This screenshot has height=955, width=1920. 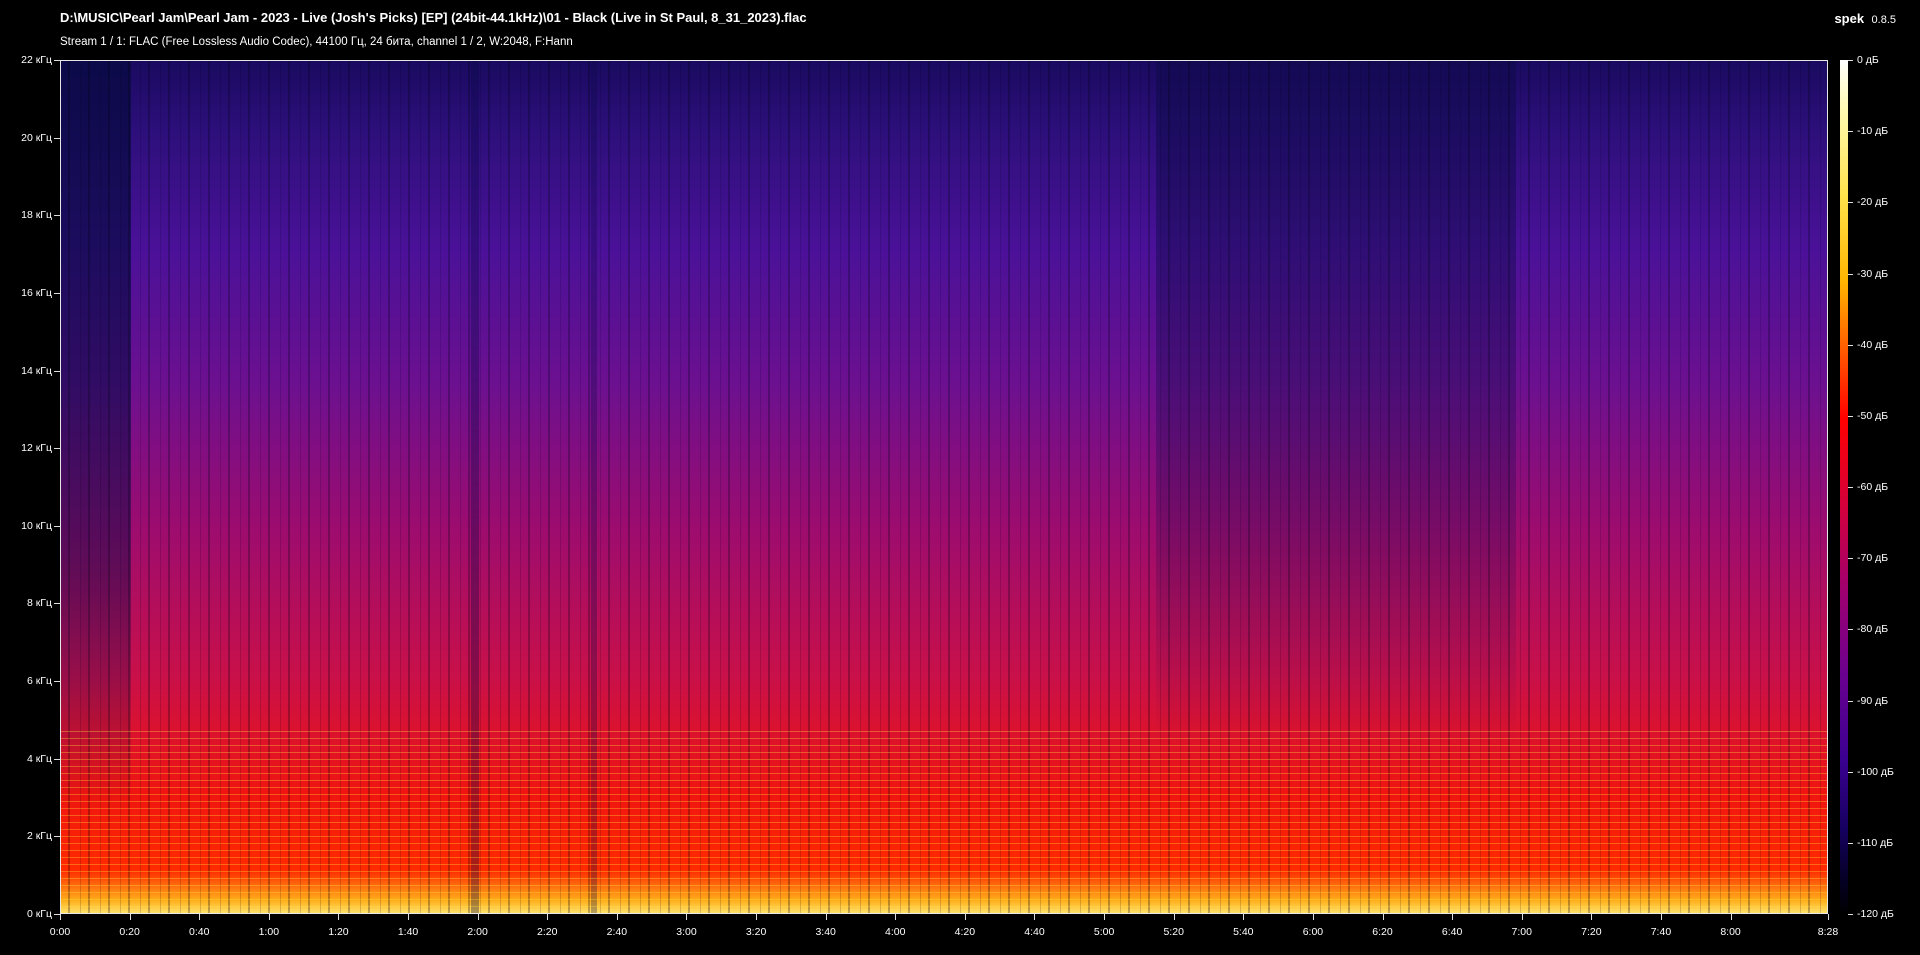 What do you see at coordinates (1875, 771) in the screenshot?
I see `db-tick-label: -100 дБ` at bounding box center [1875, 771].